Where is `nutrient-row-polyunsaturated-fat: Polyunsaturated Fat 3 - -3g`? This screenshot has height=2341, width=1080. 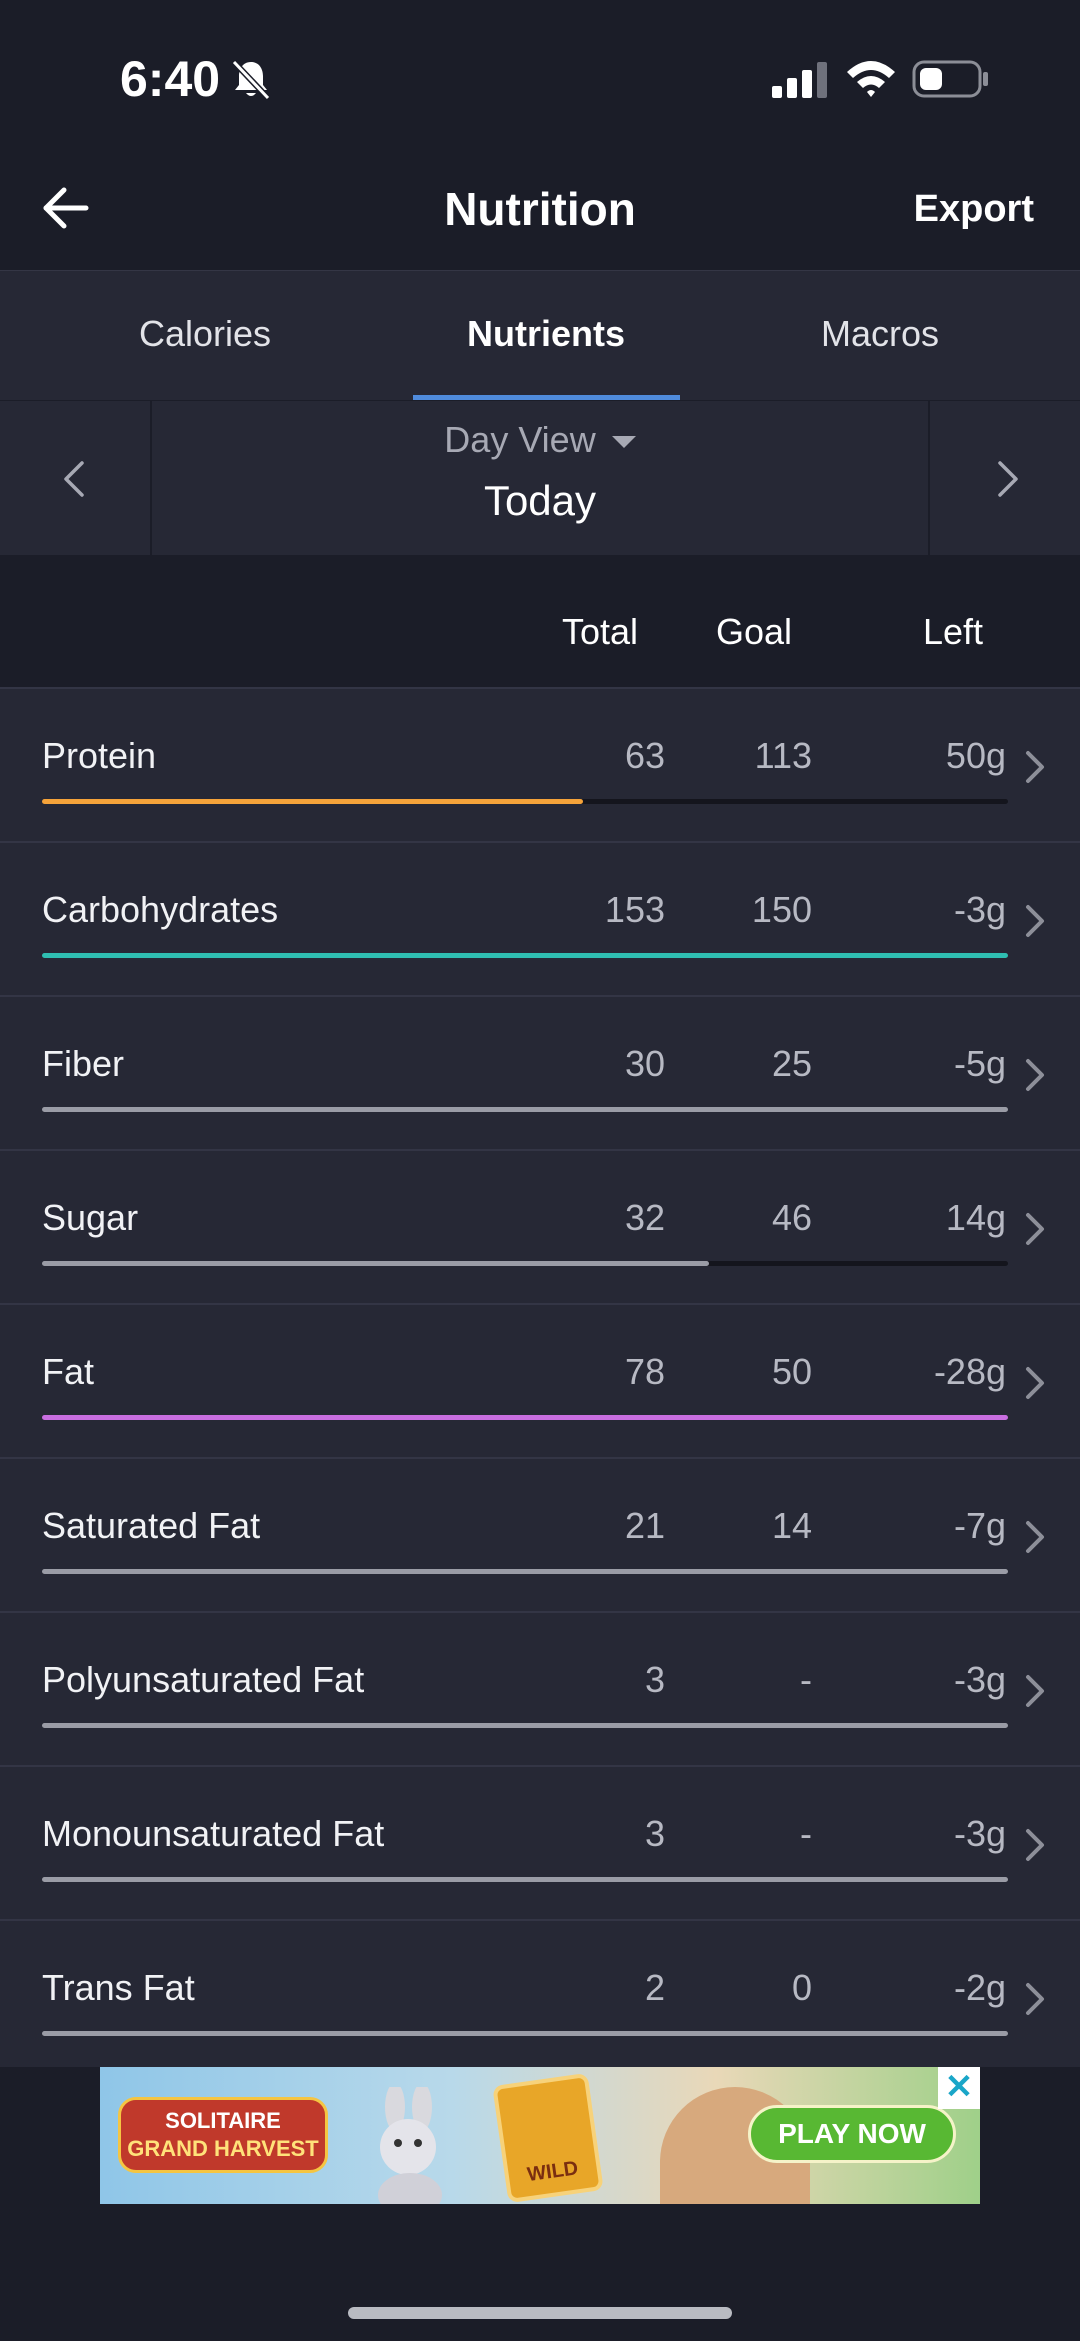 nutrient-row-polyunsaturated-fat: Polyunsaturated Fat 3 - -3g is located at coordinates (540, 1688).